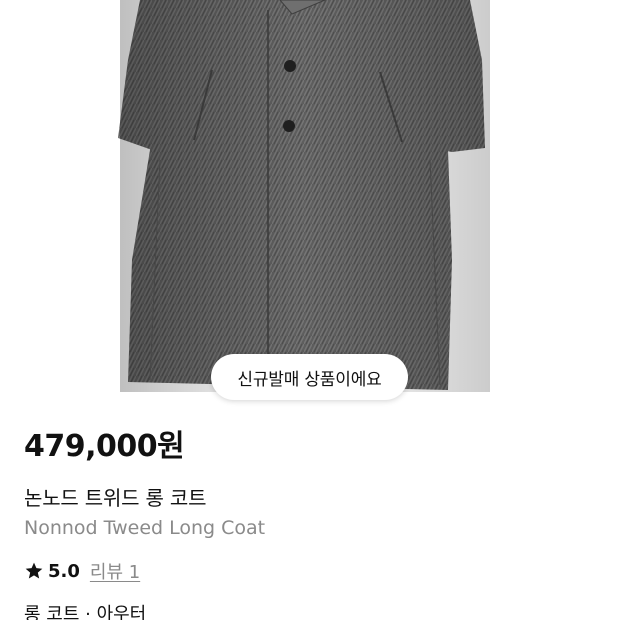 This screenshot has height=620, width=620. I want to click on review-count-link: 리뷰 1, so click(115, 571).